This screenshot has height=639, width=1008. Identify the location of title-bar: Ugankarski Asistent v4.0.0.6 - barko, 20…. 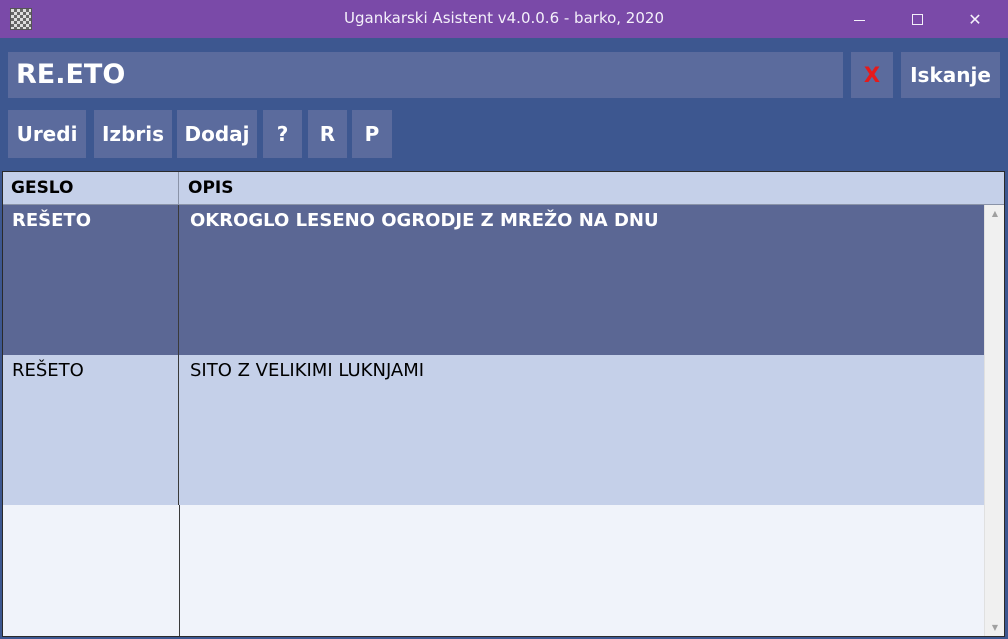
(504, 19).